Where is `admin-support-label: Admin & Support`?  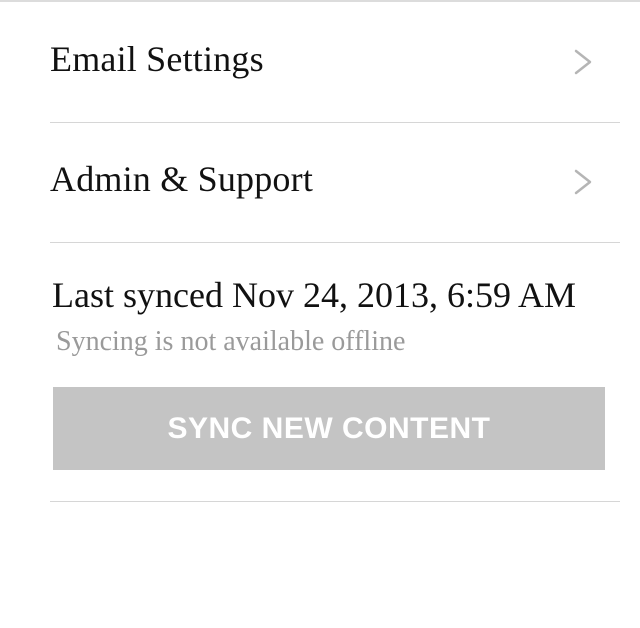 admin-support-label: Admin & Support is located at coordinates (182, 179).